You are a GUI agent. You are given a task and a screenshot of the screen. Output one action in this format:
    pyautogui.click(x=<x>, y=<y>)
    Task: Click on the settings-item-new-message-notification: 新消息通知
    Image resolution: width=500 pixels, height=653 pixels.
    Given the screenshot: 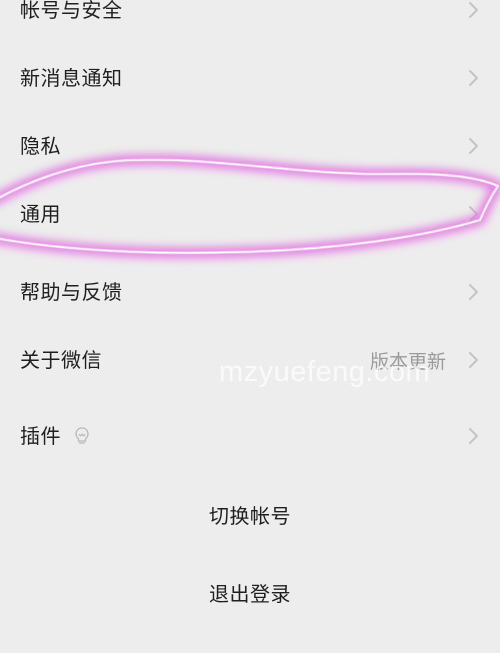 What is the action you would take?
    pyautogui.click(x=250, y=78)
    